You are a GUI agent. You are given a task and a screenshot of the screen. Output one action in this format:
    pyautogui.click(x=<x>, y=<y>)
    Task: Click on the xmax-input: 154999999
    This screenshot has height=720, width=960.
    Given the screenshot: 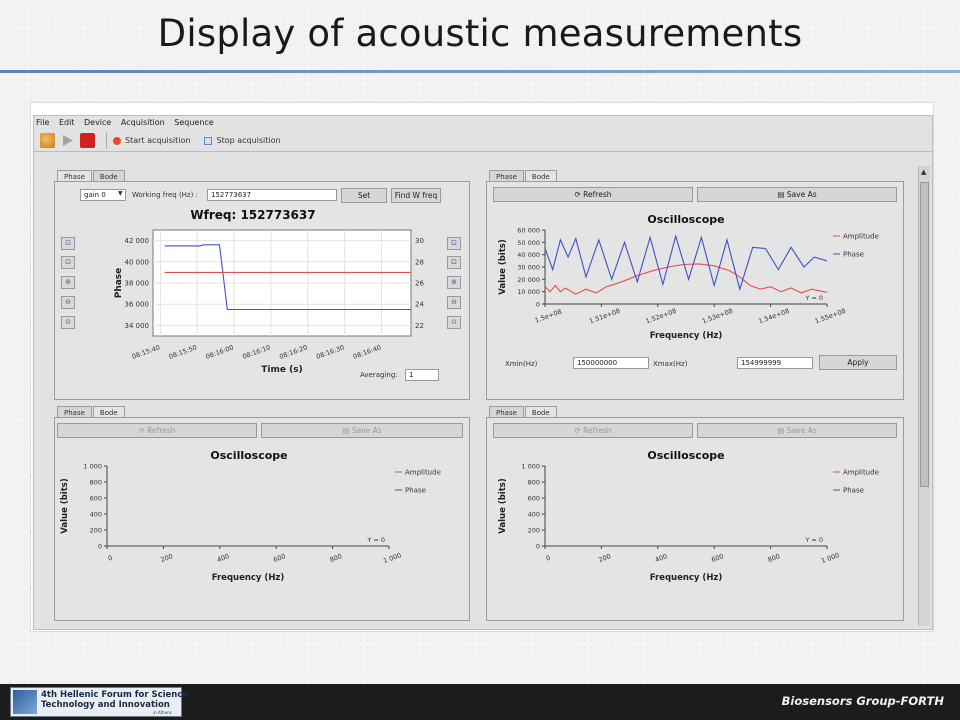 What is the action you would take?
    pyautogui.click(x=775, y=363)
    